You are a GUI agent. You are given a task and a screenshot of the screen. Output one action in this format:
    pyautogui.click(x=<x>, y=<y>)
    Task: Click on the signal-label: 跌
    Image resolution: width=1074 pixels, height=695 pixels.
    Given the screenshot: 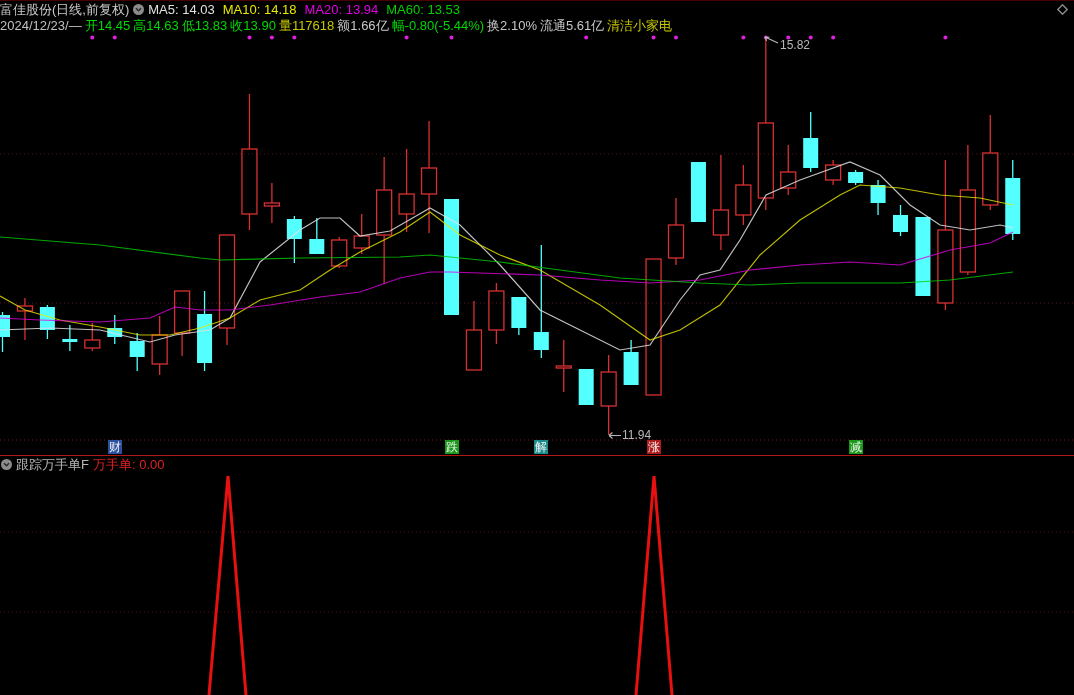 What is the action you would take?
    pyautogui.click(x=451, y=447)
    